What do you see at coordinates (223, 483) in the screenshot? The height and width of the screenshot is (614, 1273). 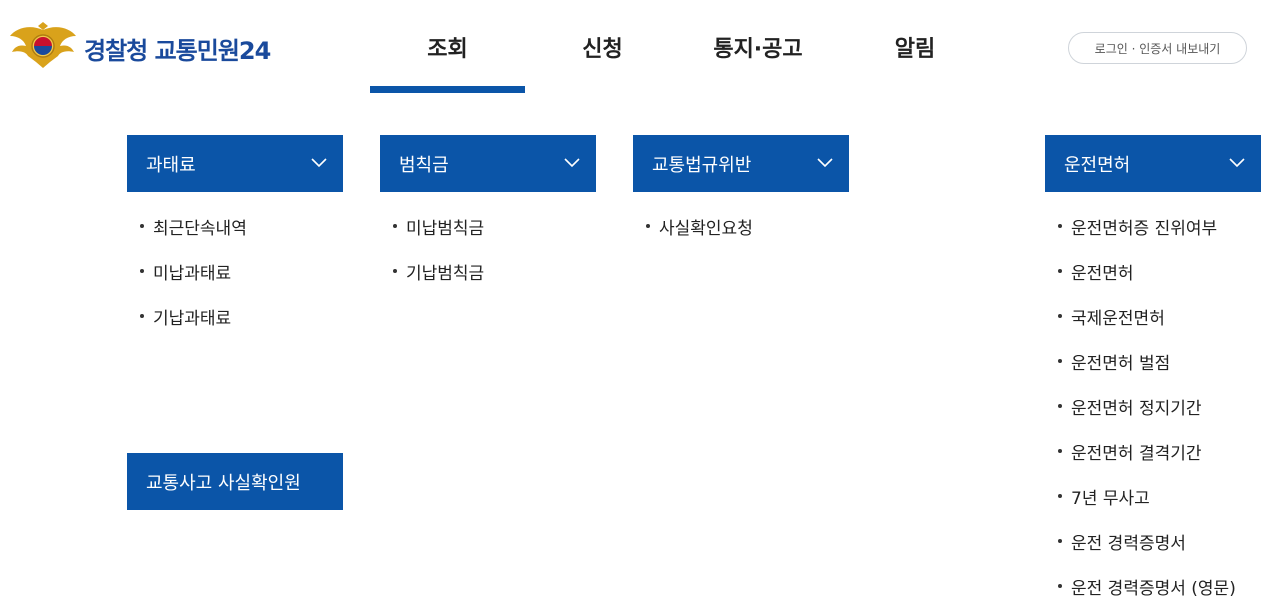 I see `category-title: 교통사고 사실확인원` at bounding box center [223, 483].